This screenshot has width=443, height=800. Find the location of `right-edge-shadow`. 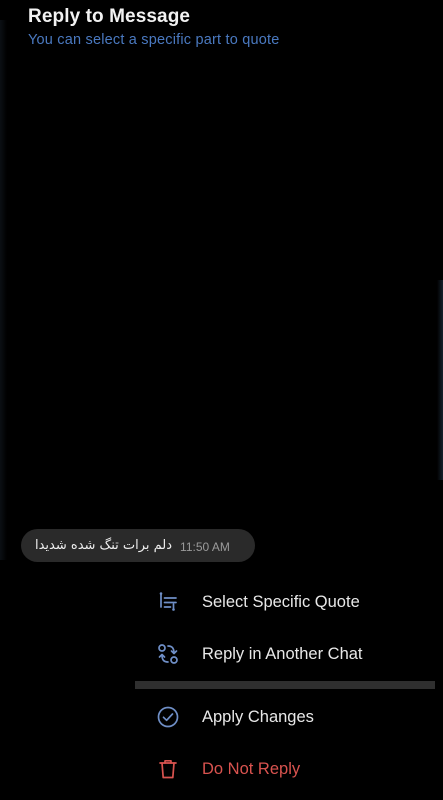

right-edge-shadow is located at coordinates (440, 380).